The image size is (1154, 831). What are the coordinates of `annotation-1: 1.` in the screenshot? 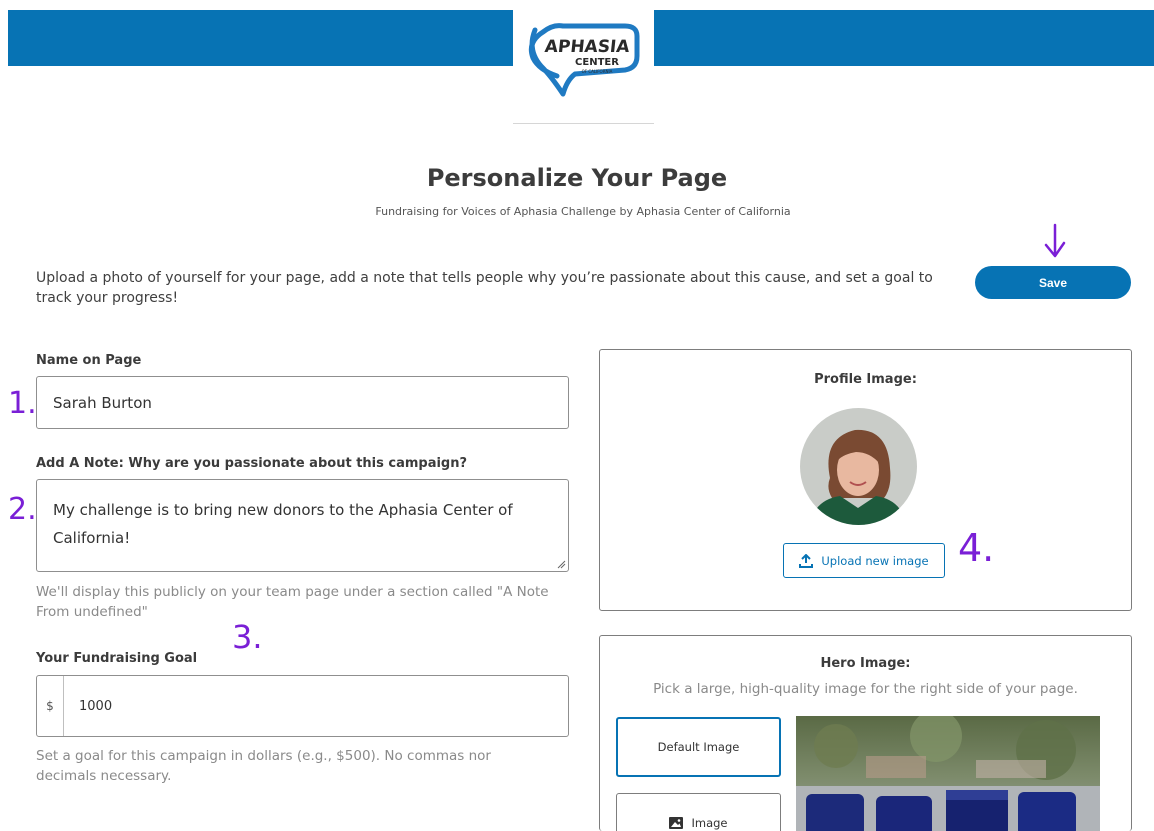 It's located at (22, 403).